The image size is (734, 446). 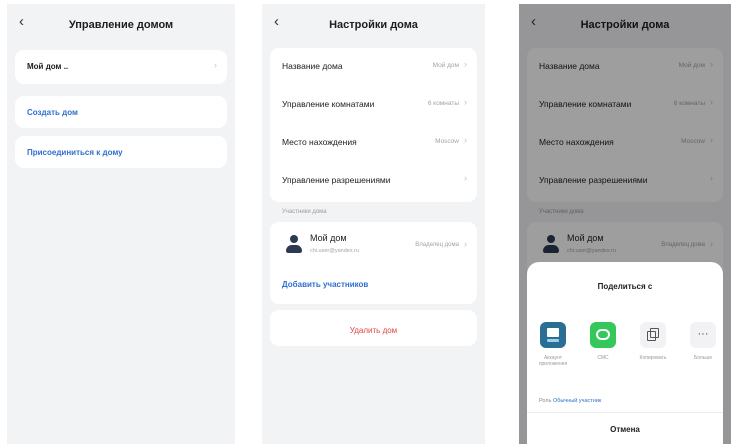 I want to click on sms-icon, so click(x=603, y=335).